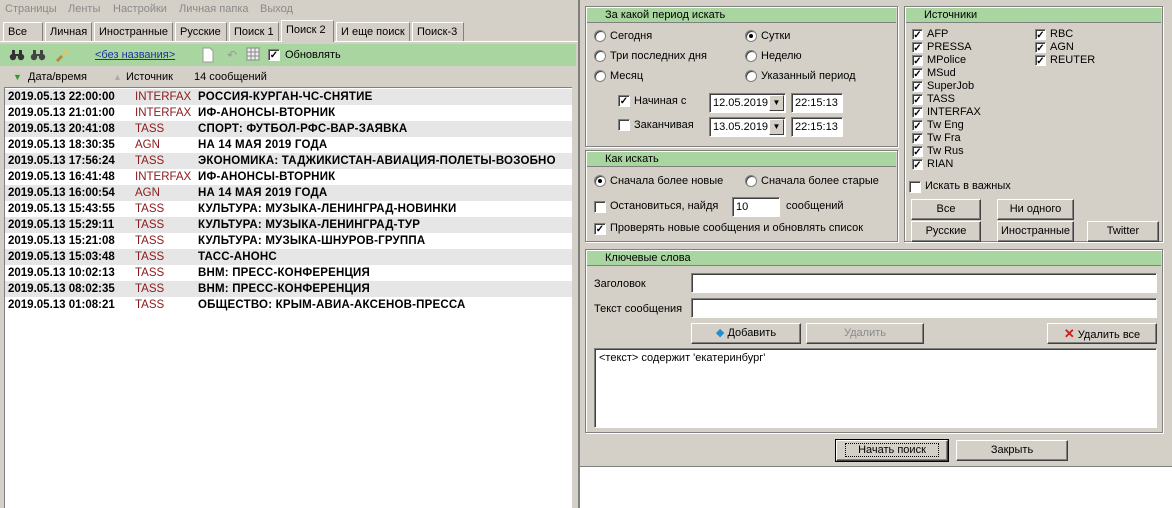 The image size is (1172, 508). I want to click on stop-after-checkbox, so click(600, 207).